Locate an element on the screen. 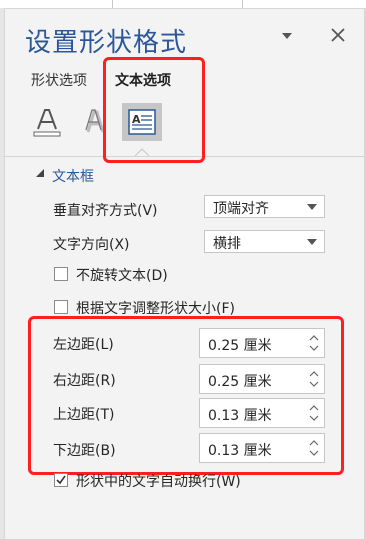 This screenshot has width=366, height=539. no-rotate-label: 不旋转文本(D) is located at coordinates (122, 275).